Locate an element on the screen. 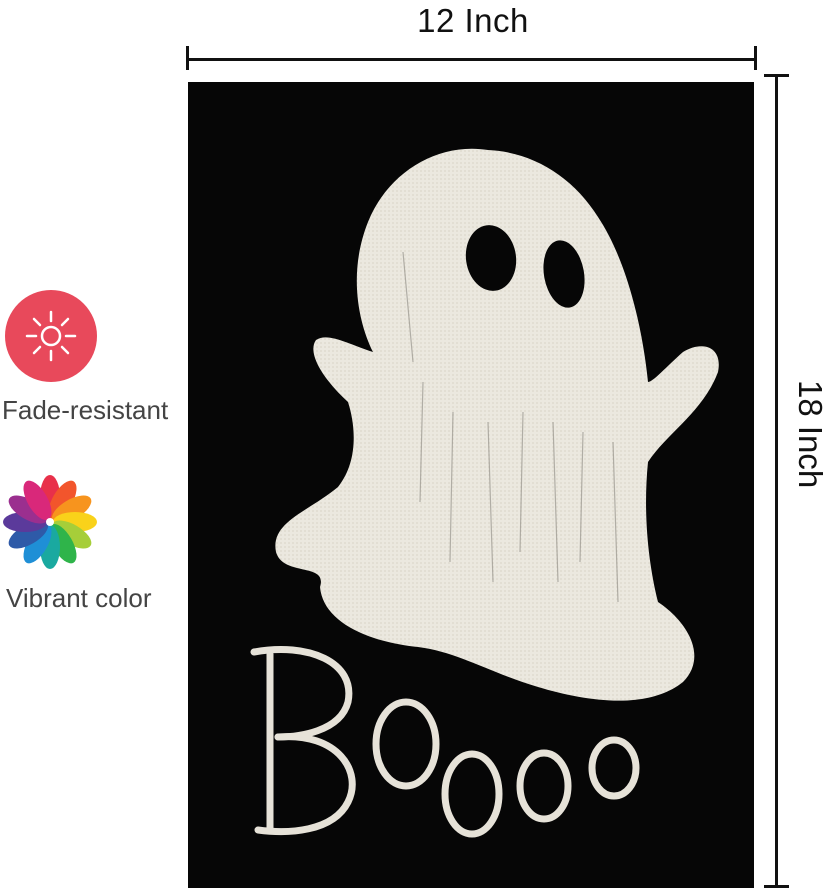 The image size is (827, 892). width-dimension-label: 12 Inch is located at coordinates (473, 20).